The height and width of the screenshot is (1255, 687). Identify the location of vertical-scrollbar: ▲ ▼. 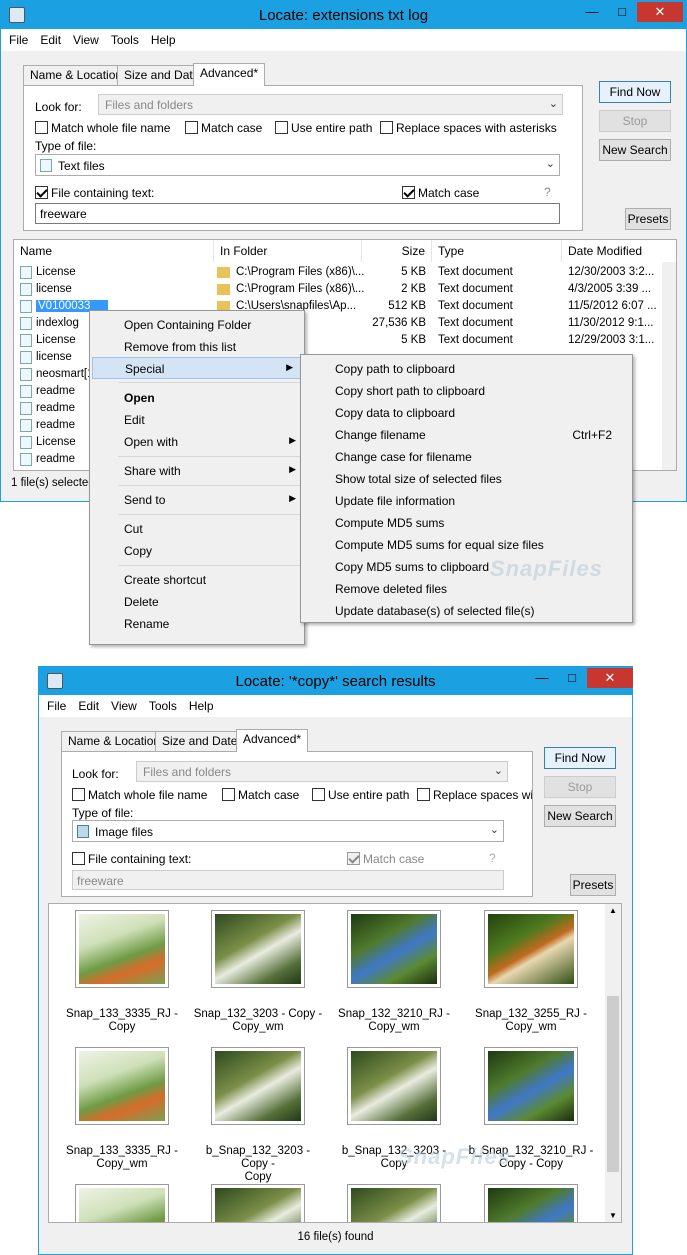
(613, 1063).